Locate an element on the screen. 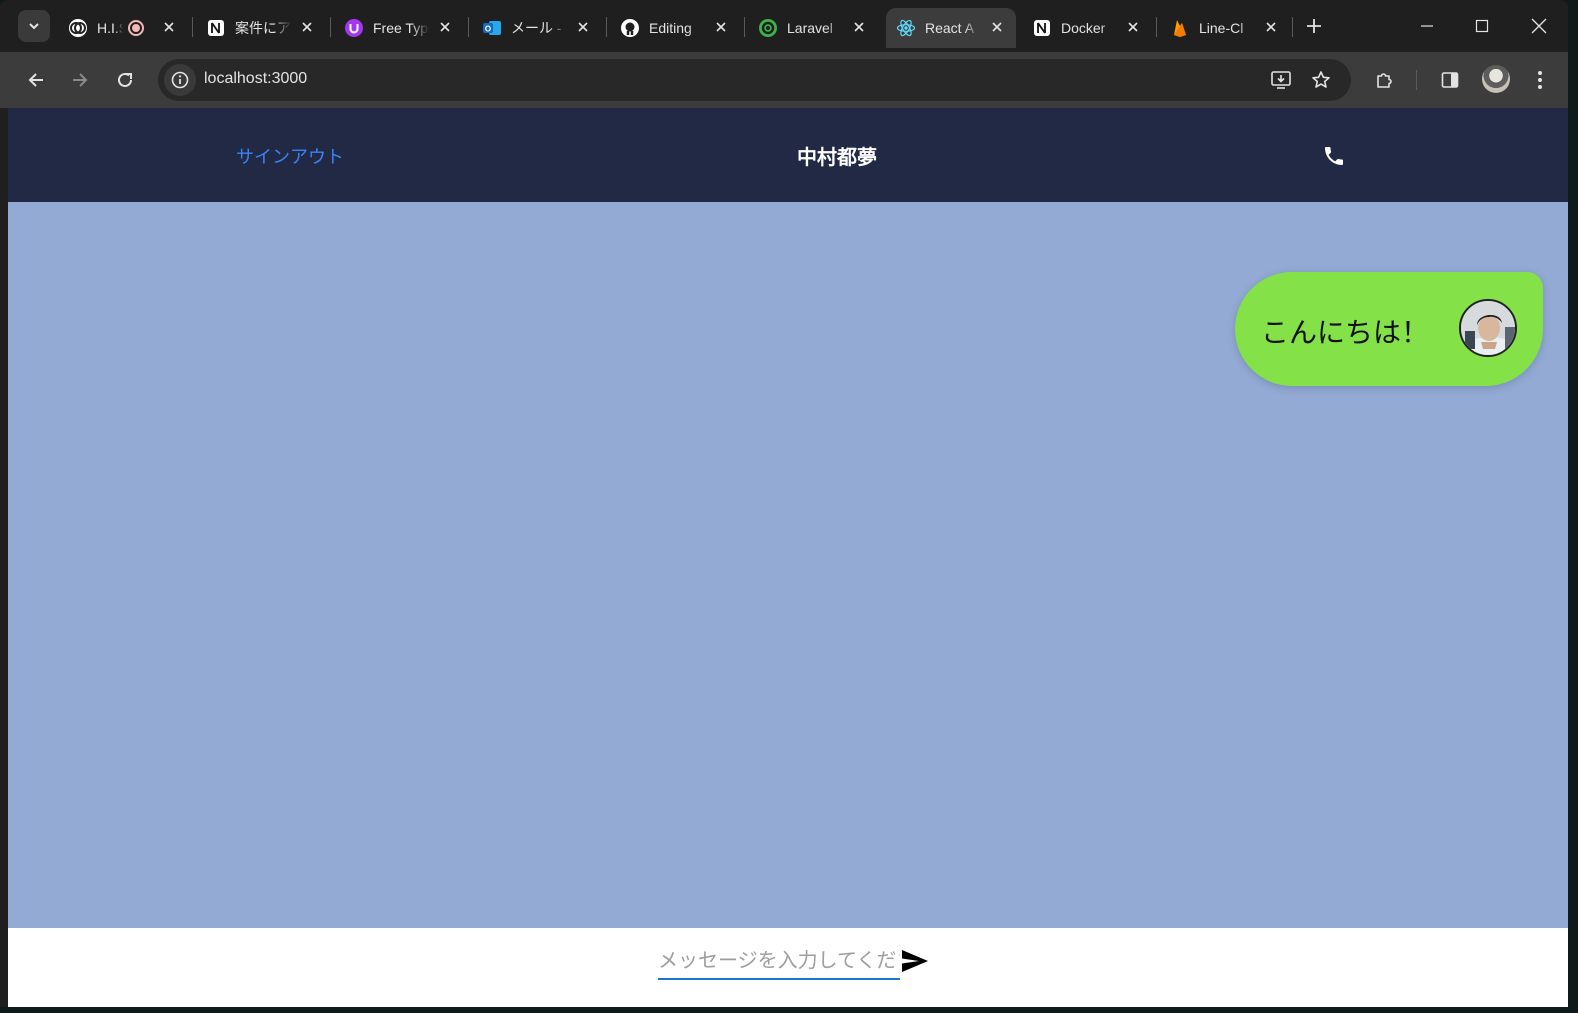 The image size is (1578, 1013). send-icon is located at coordinates (915, 961).